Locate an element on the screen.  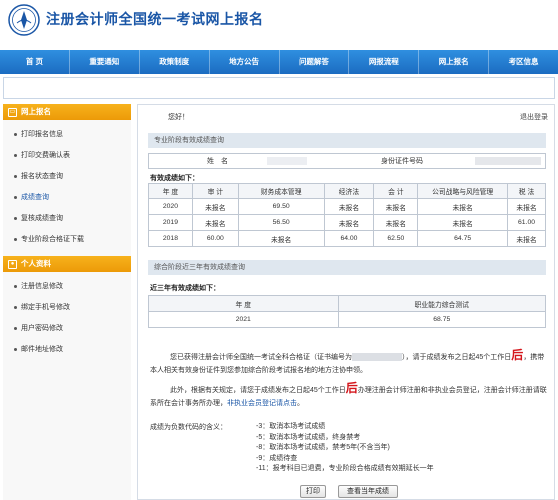
table-cell: 69.50 is located at coordinates (281, 206).